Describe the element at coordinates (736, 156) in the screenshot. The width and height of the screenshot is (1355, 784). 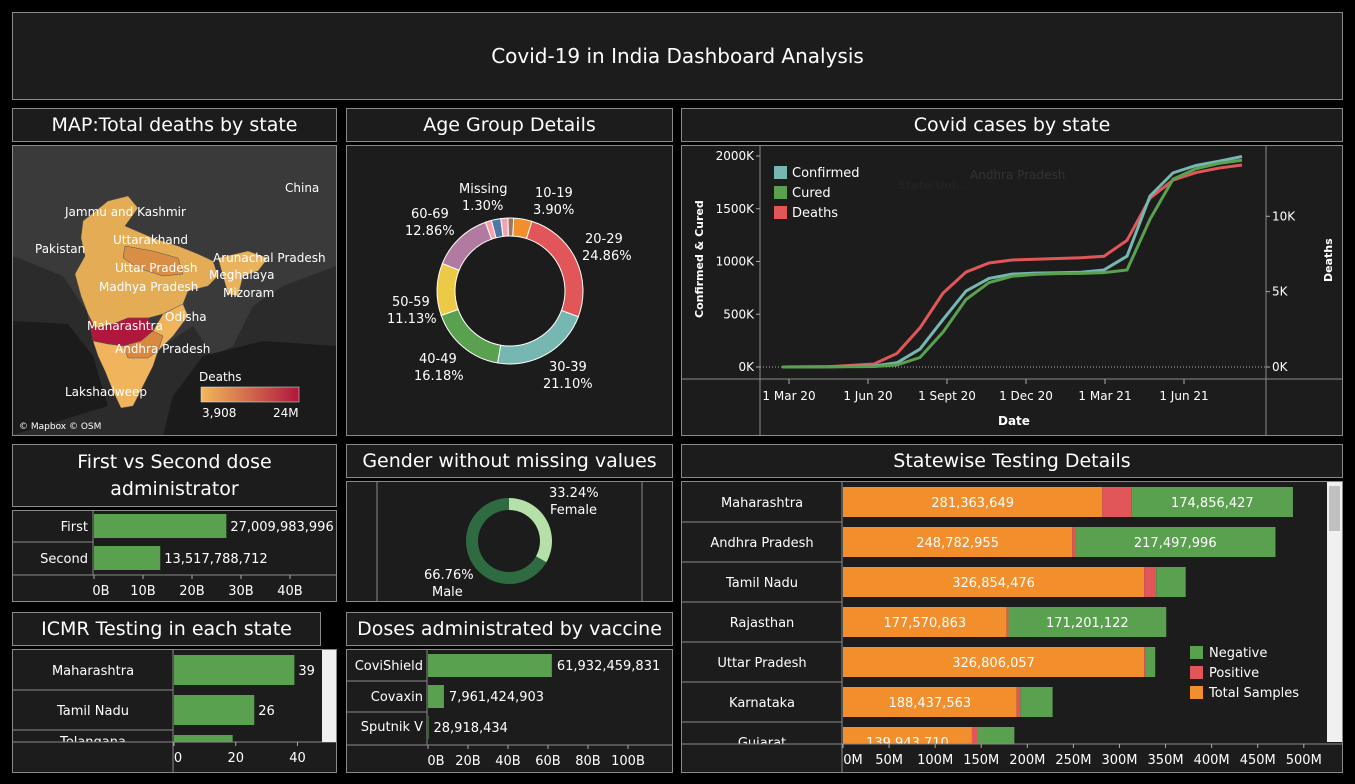
I see `cases-y-tick: 2000K` at that location.